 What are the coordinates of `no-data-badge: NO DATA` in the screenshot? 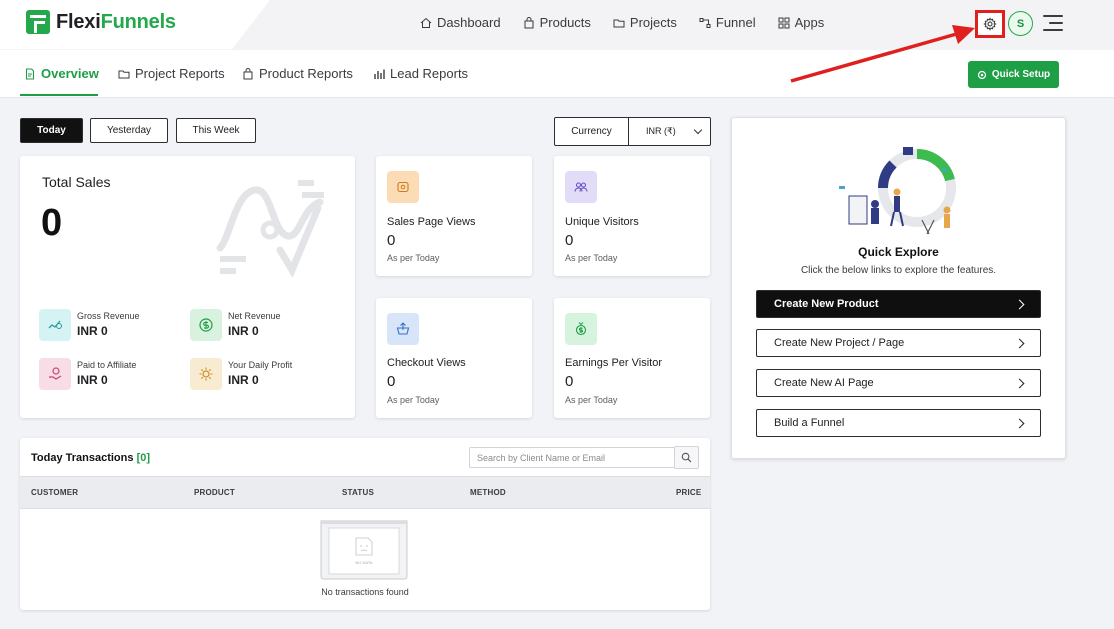 It's located at (364, 562).